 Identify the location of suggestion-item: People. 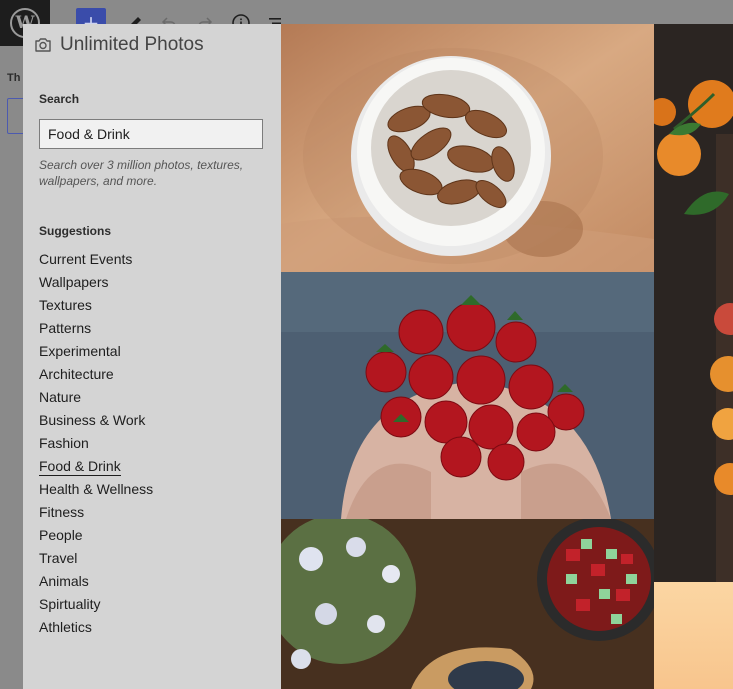
(96, 535).